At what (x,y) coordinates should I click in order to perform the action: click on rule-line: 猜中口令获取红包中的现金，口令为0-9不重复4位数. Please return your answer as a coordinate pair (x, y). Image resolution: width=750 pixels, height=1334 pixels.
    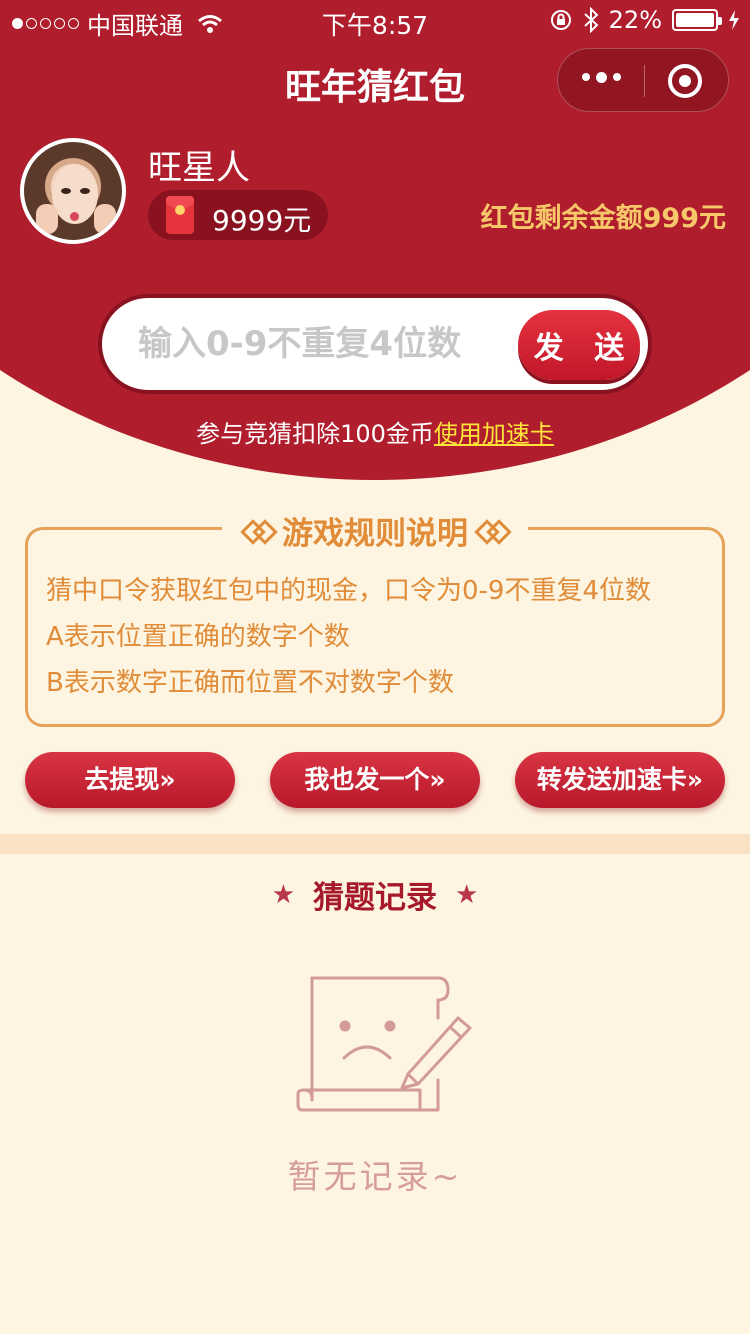
    Looking at the image, I should click on (349, 591).